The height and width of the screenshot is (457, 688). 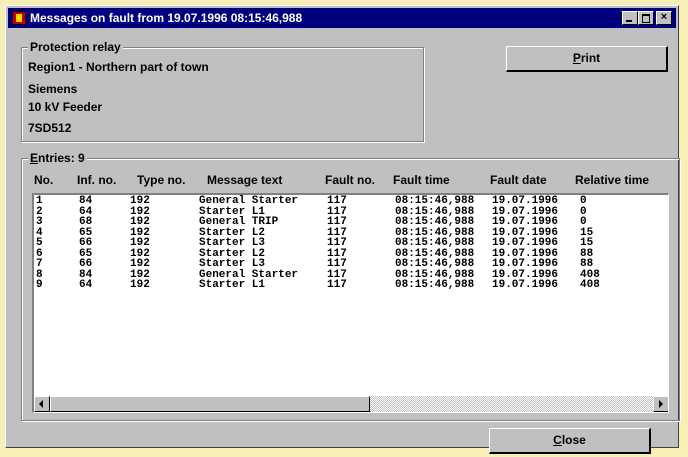 I want to click on column-header-fault-no: Fault no., so click(x=350, y=180).